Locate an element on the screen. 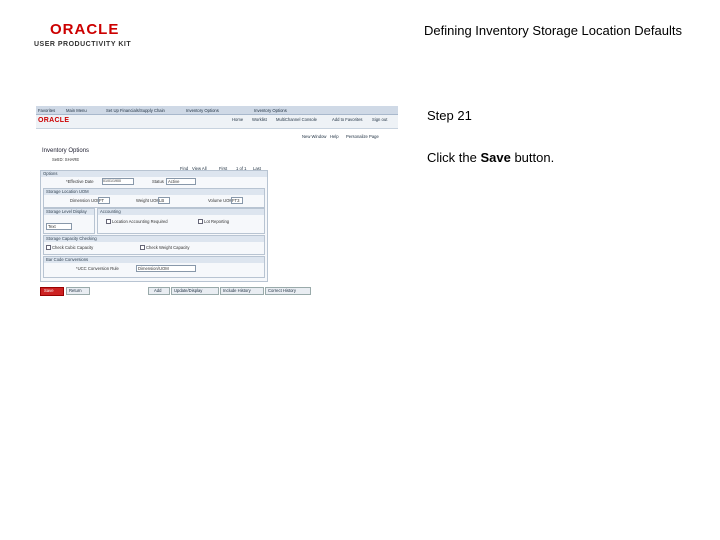 This screenshot has height=540, width=720. weight-label: Weight UOM is located at coordinates (148, 200).